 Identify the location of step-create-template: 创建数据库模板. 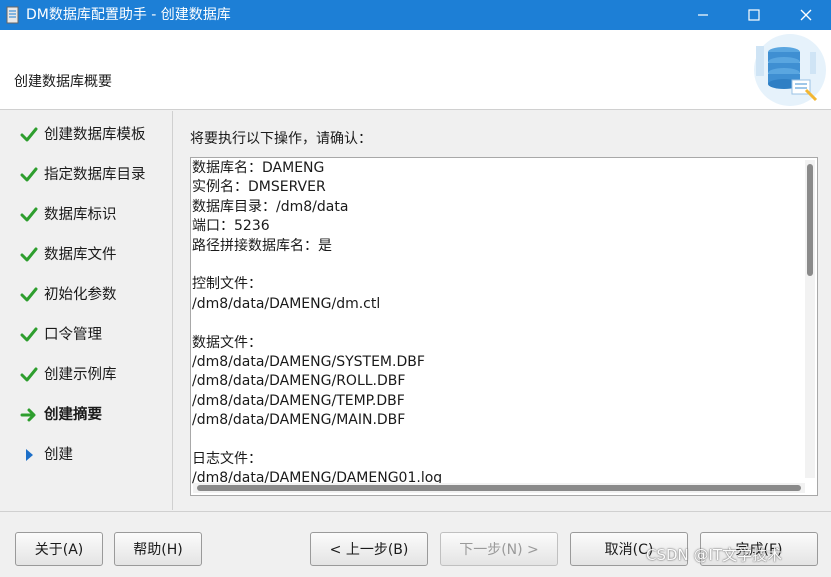
(86, 135).